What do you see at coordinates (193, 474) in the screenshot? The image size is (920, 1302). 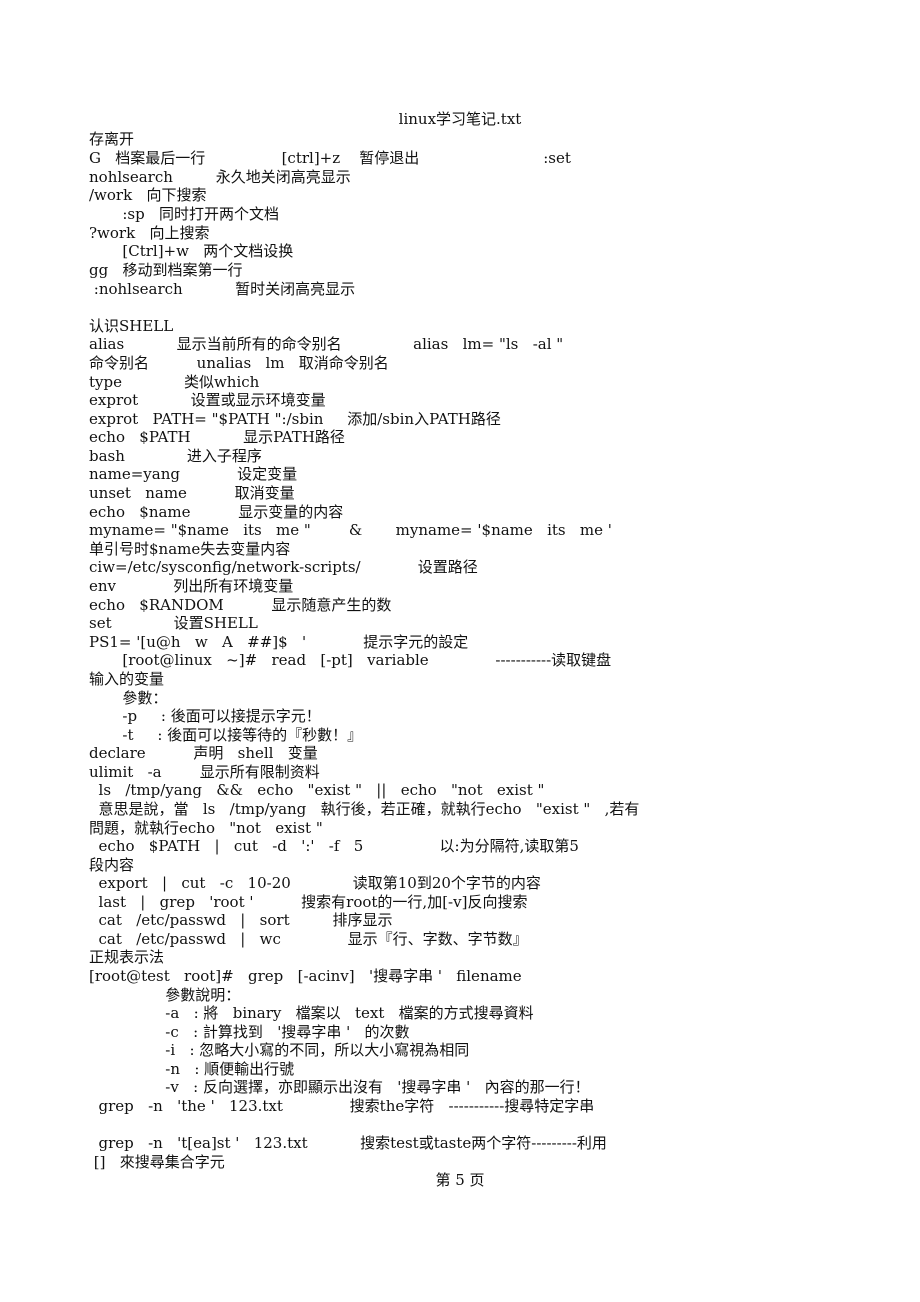 I see `text-line: name=yang 设定变量` at bounding box center [193, 474].